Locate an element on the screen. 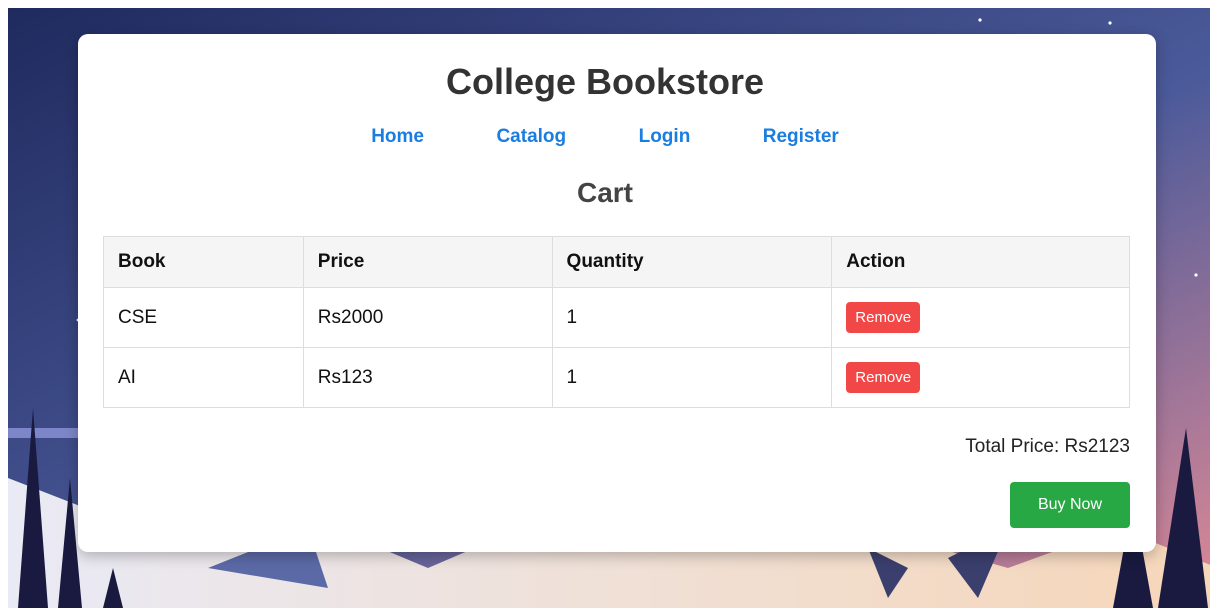  price-cell: Rs2000 is located at coordinates (427, 317).